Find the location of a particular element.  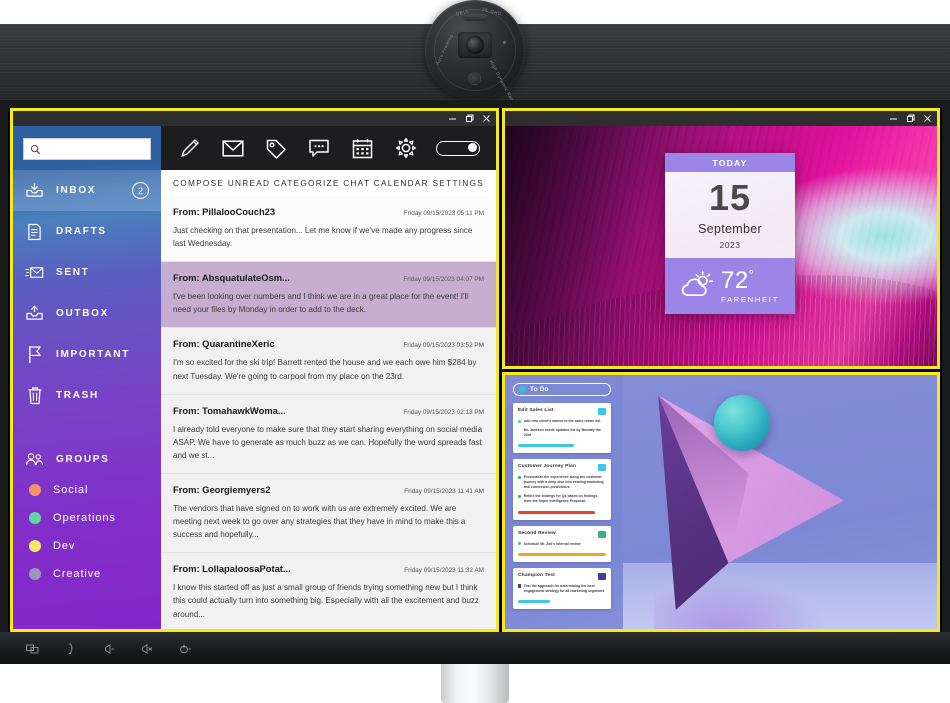

inbox-icon is located at coordinates (34, 190).